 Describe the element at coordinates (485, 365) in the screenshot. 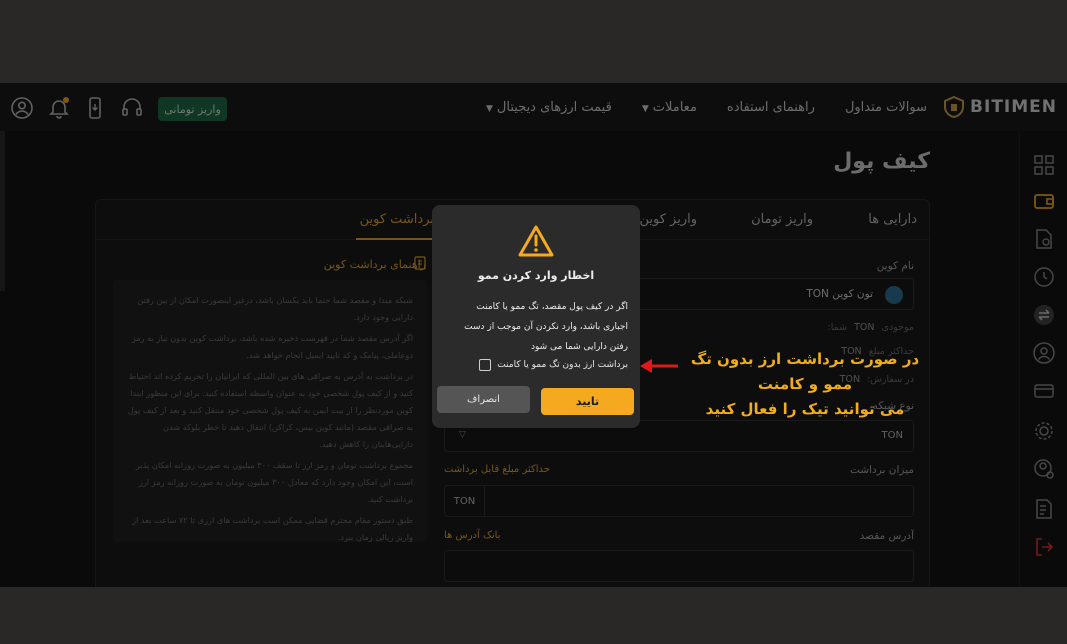

I see `no-memo-checkbox` at that location.